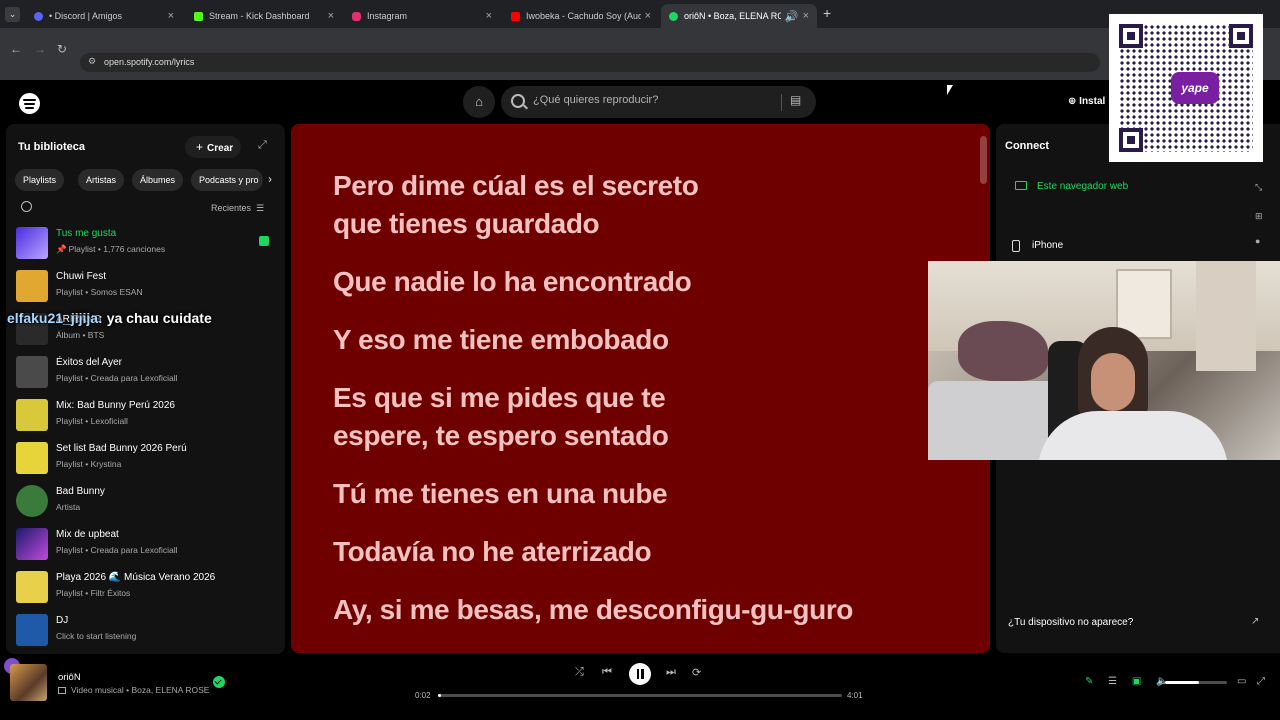 The width and height of the screenshot is (1280, 720). What do you see at coordinates (579, 672) in the screenshot?
I see `shuffle-icon: ⤮` at bounding box center [579, 672].